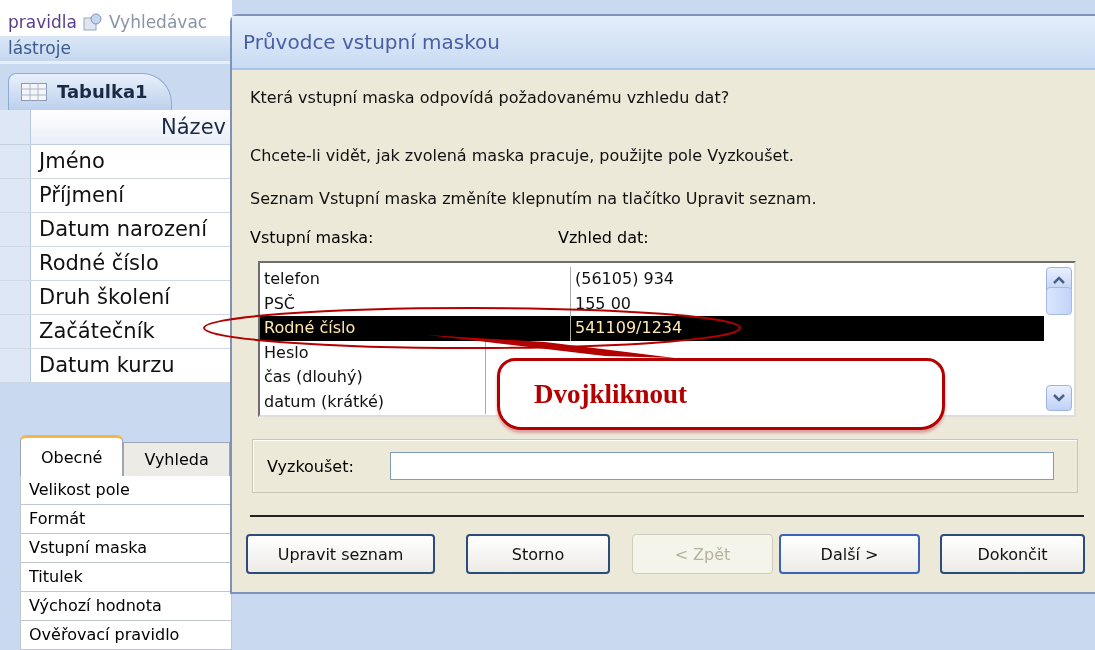 The width and height of the screenshot is (1095, 650). Describe the element at coordinates (176, 459) in the screenshot. I see `property-tab: Vyhleda` at that location.